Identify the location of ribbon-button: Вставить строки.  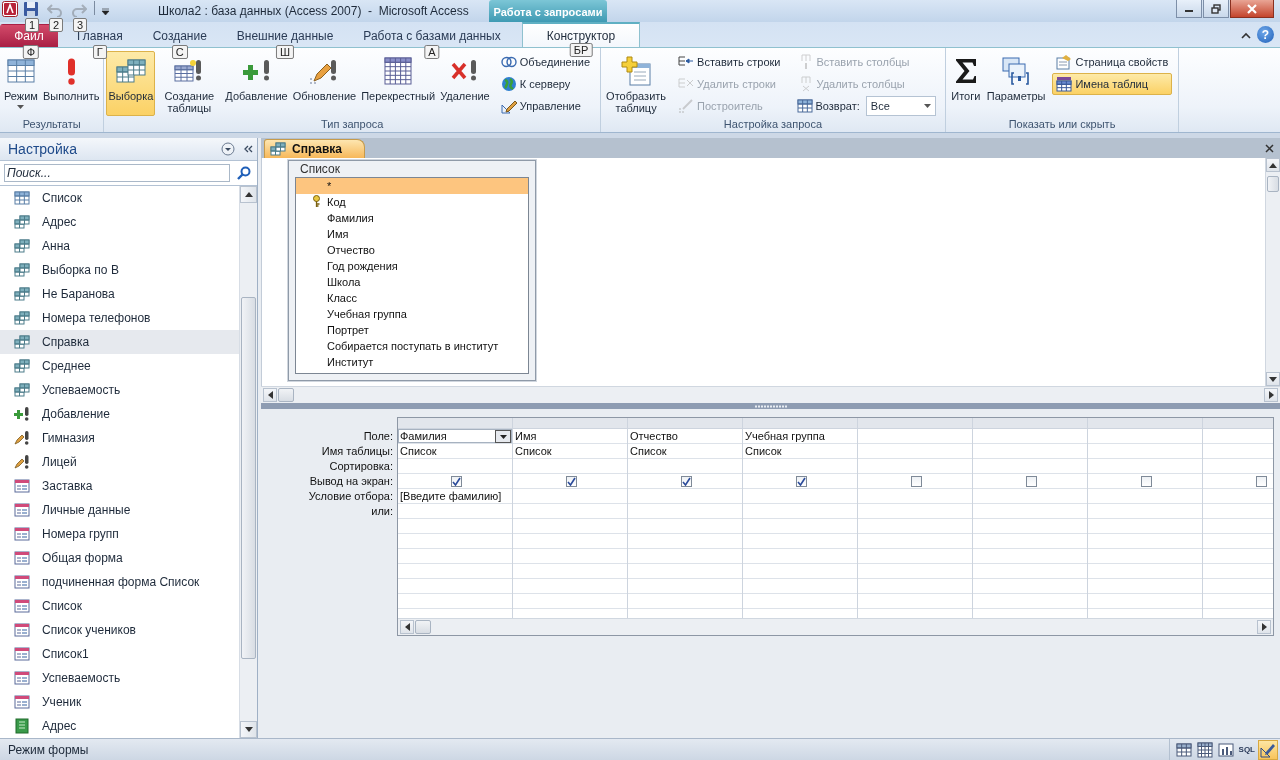
(729, 62).